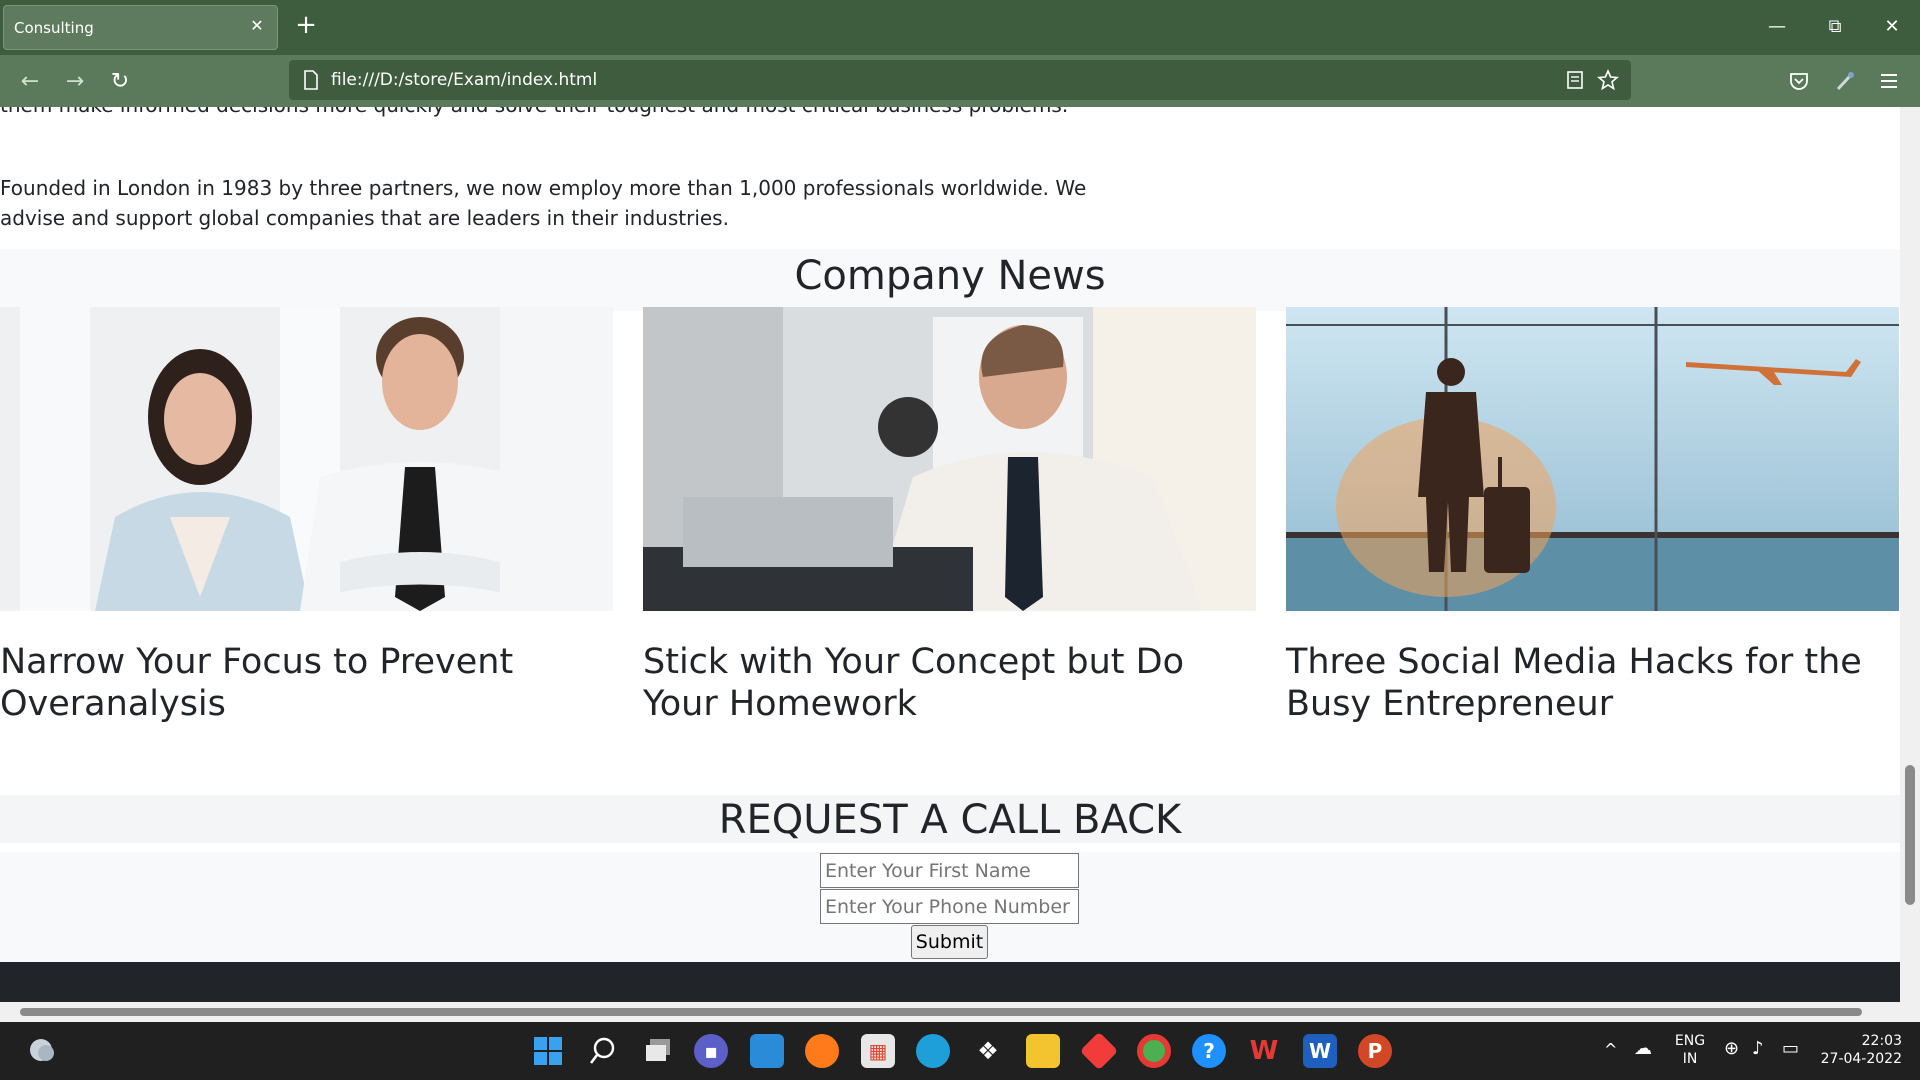  What do you see at coordinates (1889, 81) in the screenshot?
I see `menu-icon` at bounding box center [1889, 81].